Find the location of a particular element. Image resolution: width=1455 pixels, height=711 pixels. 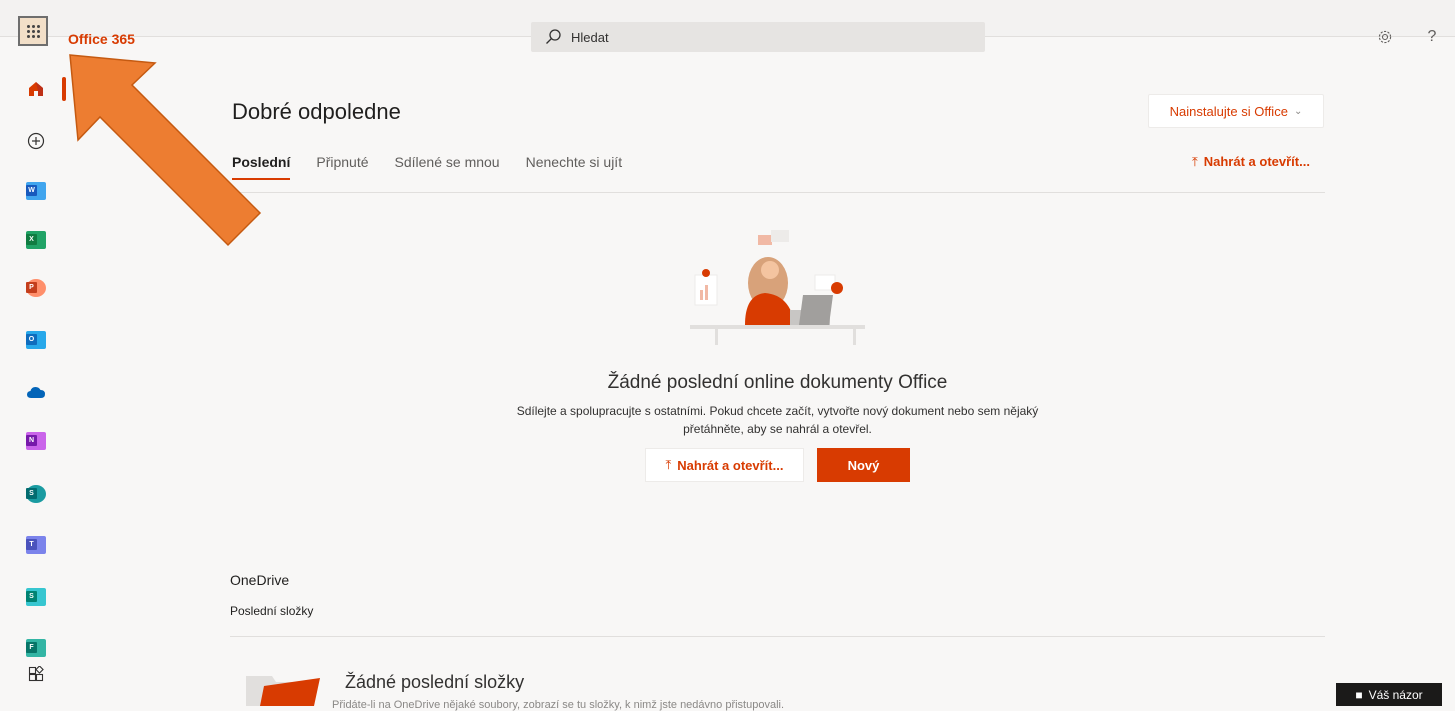

sidebar-item-excel: X is located at coordinates (36, 240).